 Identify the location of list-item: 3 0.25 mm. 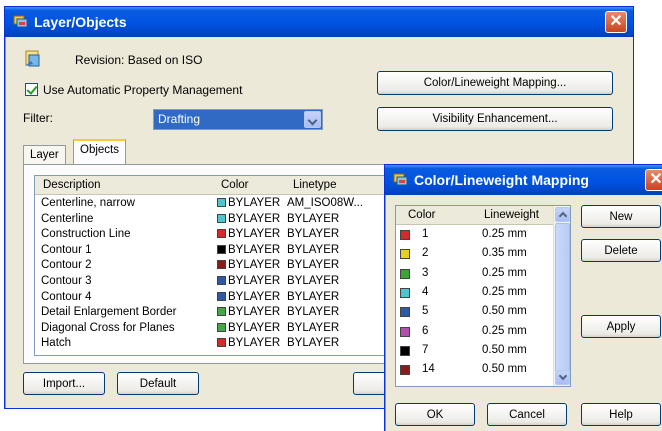
(474, 273).